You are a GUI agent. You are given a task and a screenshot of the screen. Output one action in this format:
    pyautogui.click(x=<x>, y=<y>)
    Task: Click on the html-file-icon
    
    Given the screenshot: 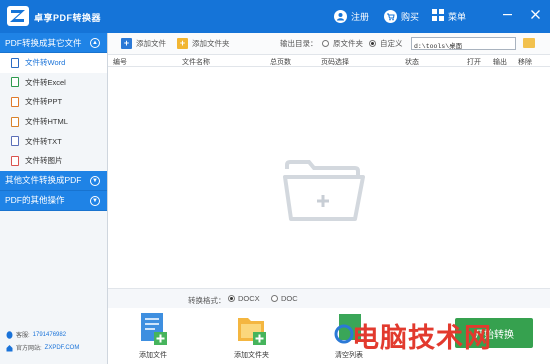 What is the action you would take?
    pyautogui.click(x=15, y=121)
    